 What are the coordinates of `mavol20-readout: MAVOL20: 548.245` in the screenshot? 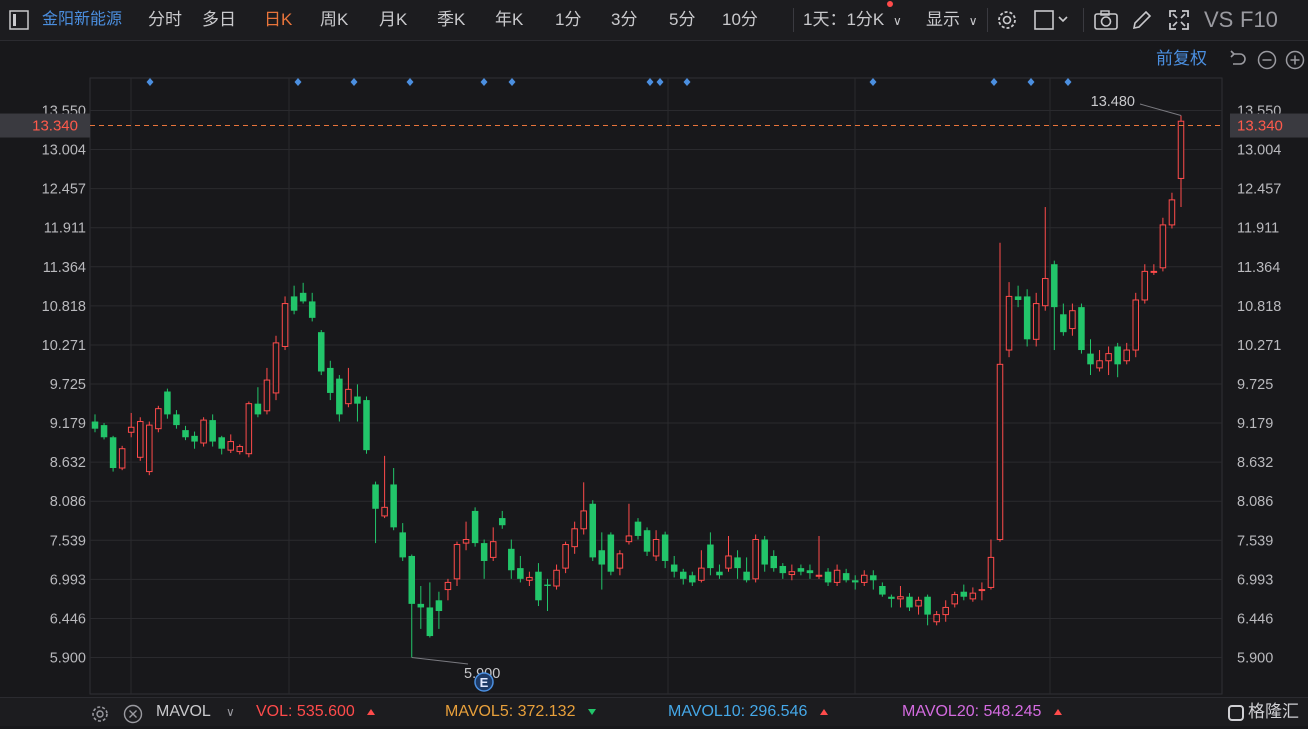 It's located at (982, 712).